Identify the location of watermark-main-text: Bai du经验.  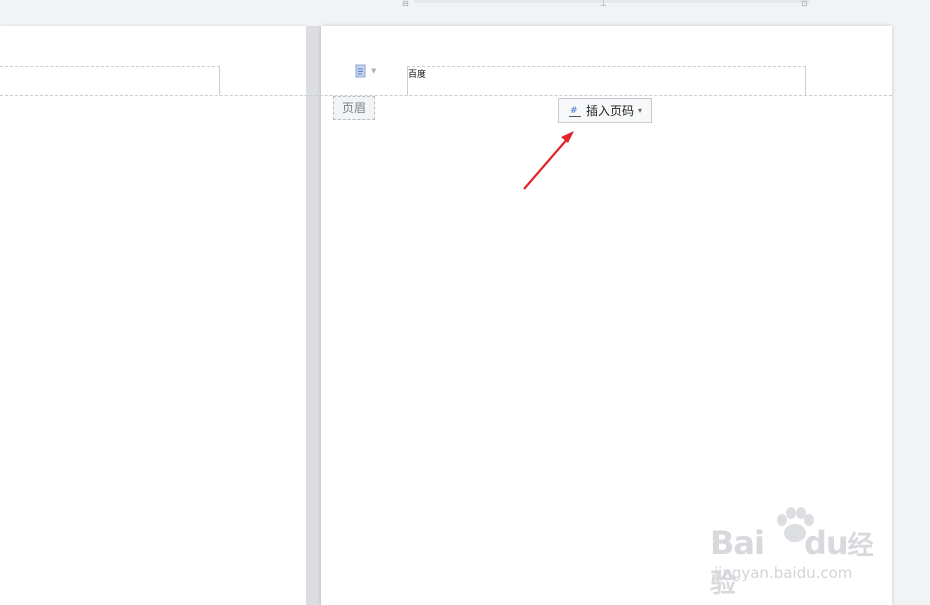
(792, 561).